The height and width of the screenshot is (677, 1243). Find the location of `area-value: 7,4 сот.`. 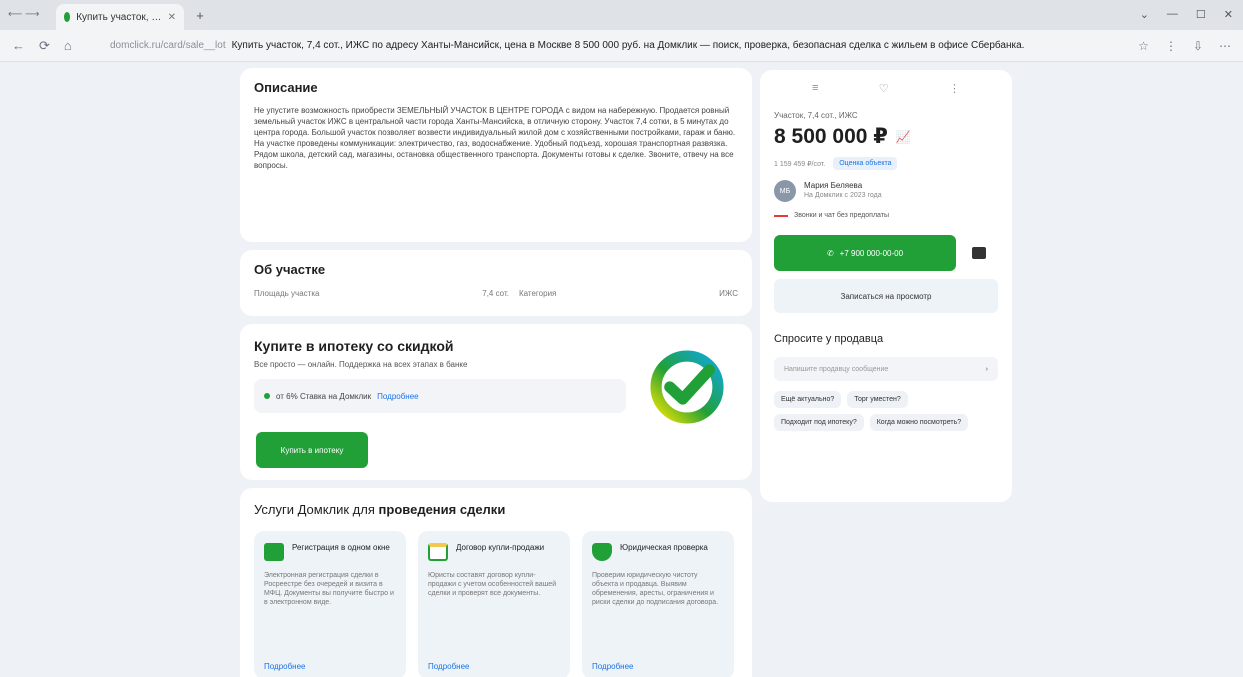

area-value: 7,4 сот. is located at coordinates (495, 293).